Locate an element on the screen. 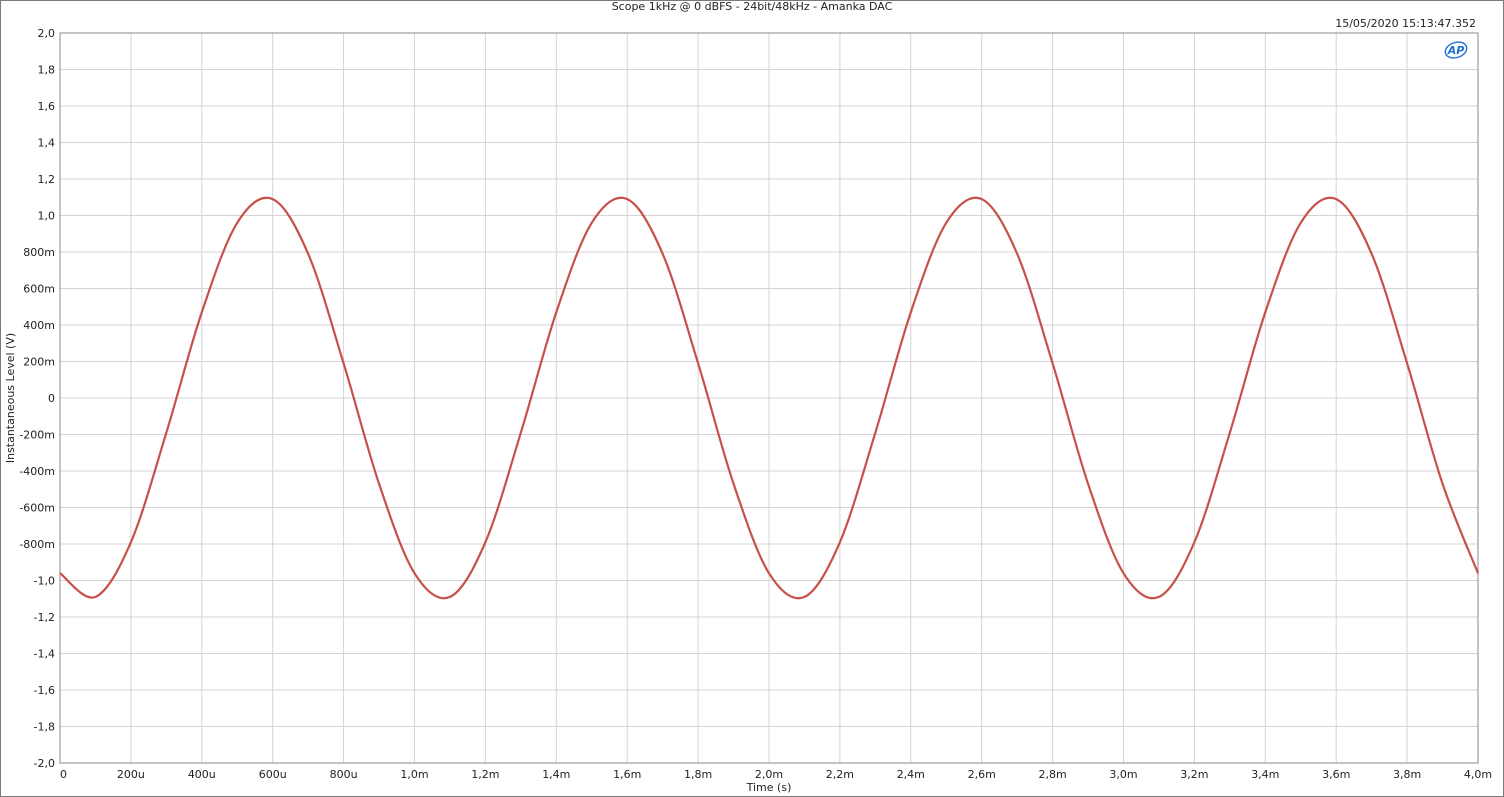 The width and height of the screenshot is (1504, 797). y-tick-label: -400m is located at coordinates (37, 471).